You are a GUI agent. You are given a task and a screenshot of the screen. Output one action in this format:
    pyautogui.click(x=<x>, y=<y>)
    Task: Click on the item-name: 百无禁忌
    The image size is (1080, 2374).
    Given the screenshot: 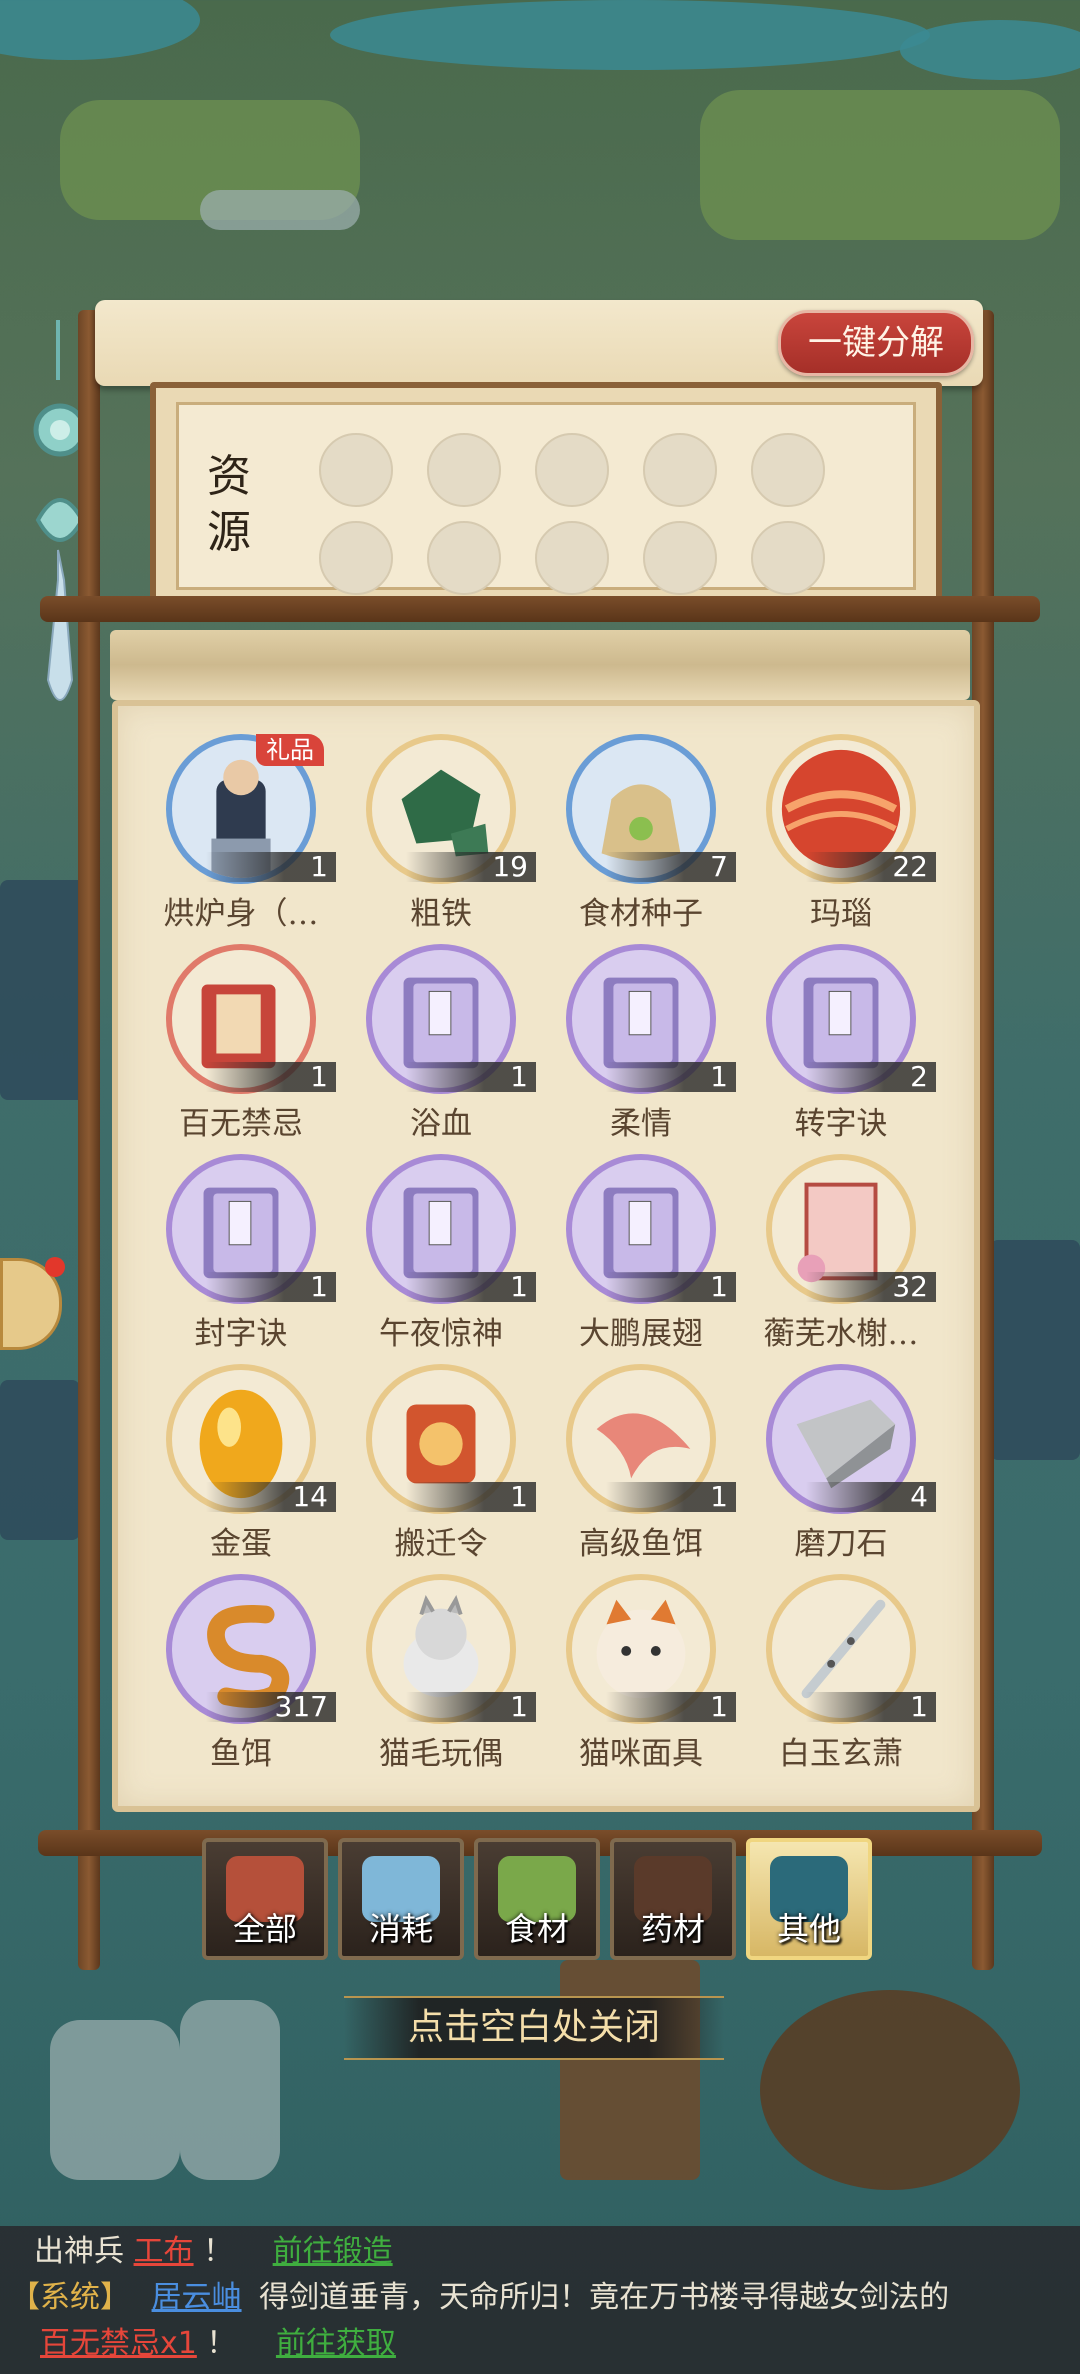 What is the action you would take?
    pyautogui.click(x=241, y=1124)
    